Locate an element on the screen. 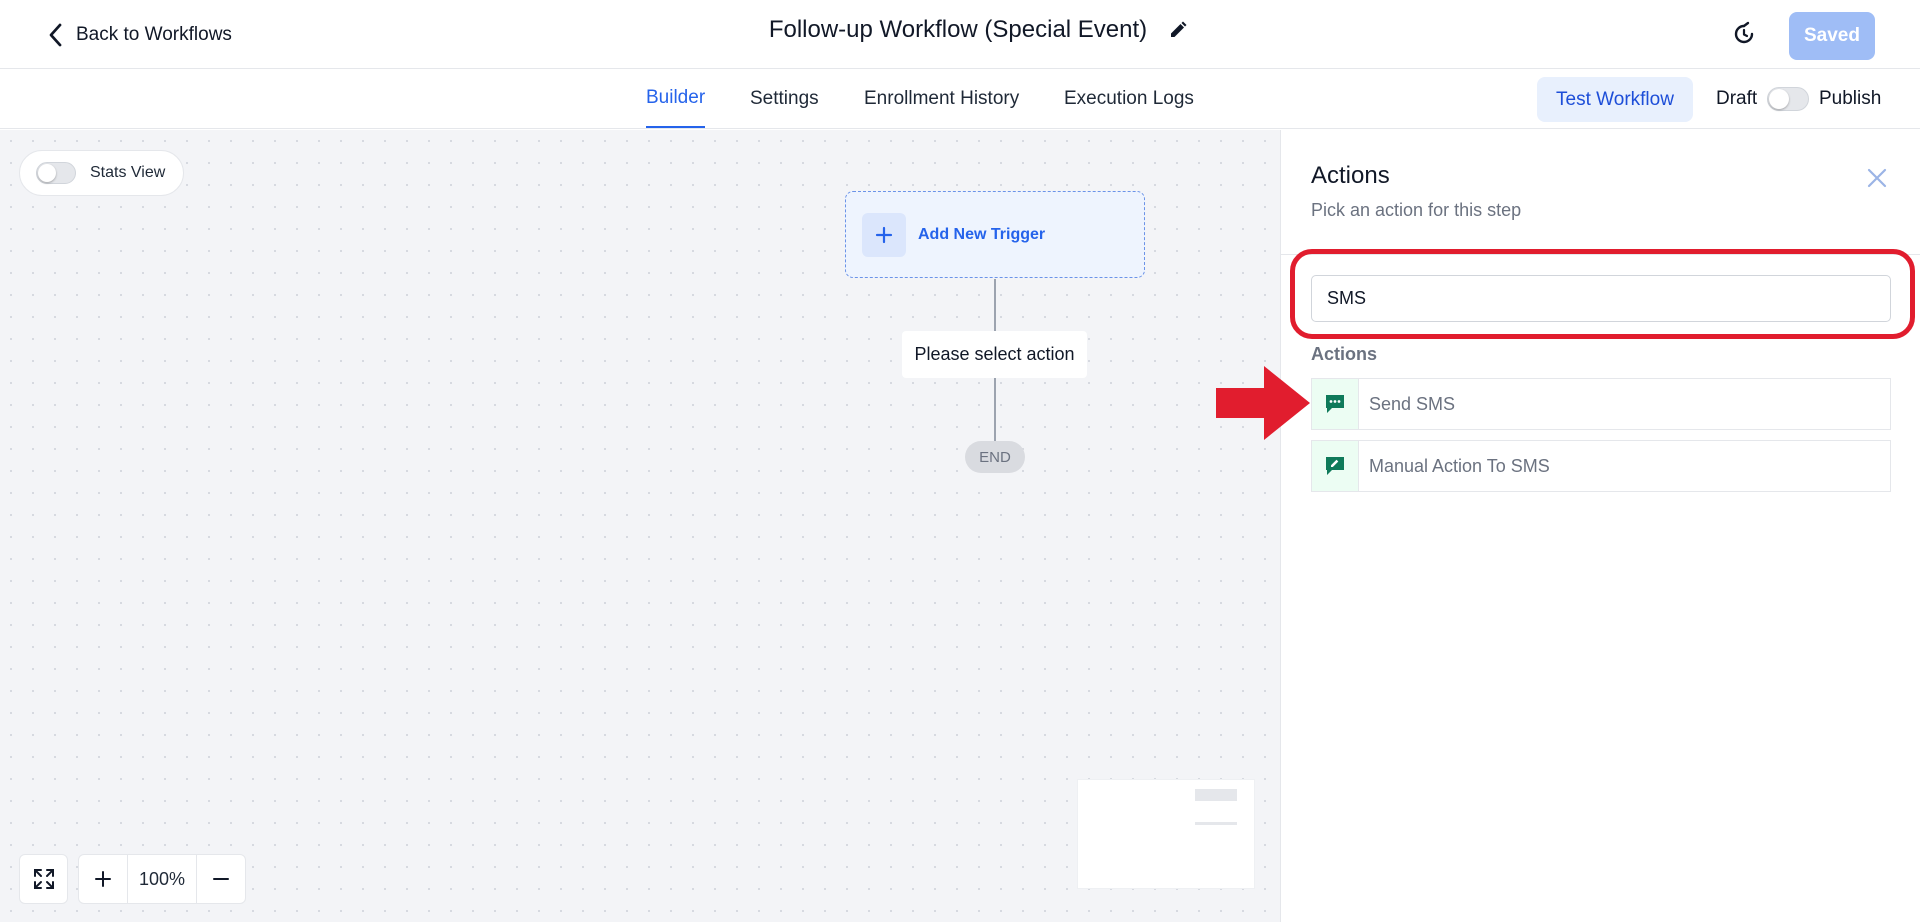 Image resolution: width=1920 pixels, height=922 pixels. publish-label: Publish is located at coordinates (1850, 98).